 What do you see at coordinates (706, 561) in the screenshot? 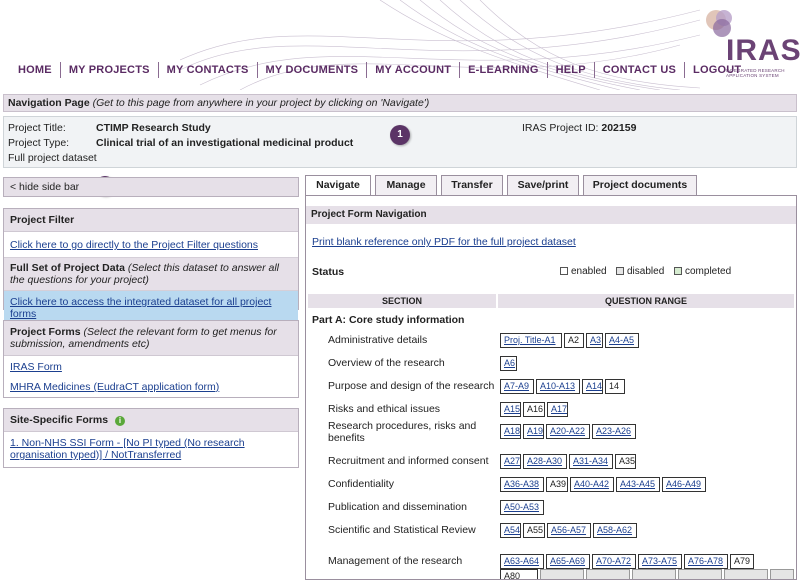
I see `question-range-a76-a78: A76-A78` at bounding box center [706, 561].